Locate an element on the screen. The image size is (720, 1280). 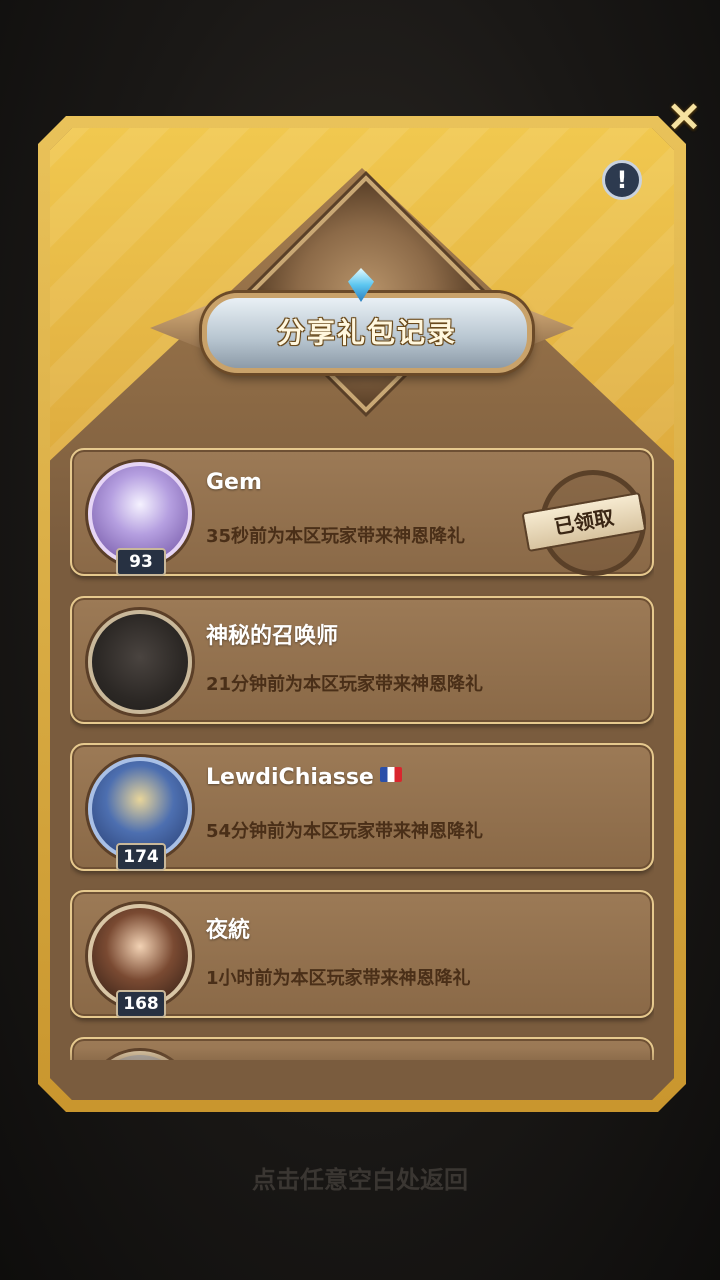
player-name: Gem is located at coordinates (234, 482).